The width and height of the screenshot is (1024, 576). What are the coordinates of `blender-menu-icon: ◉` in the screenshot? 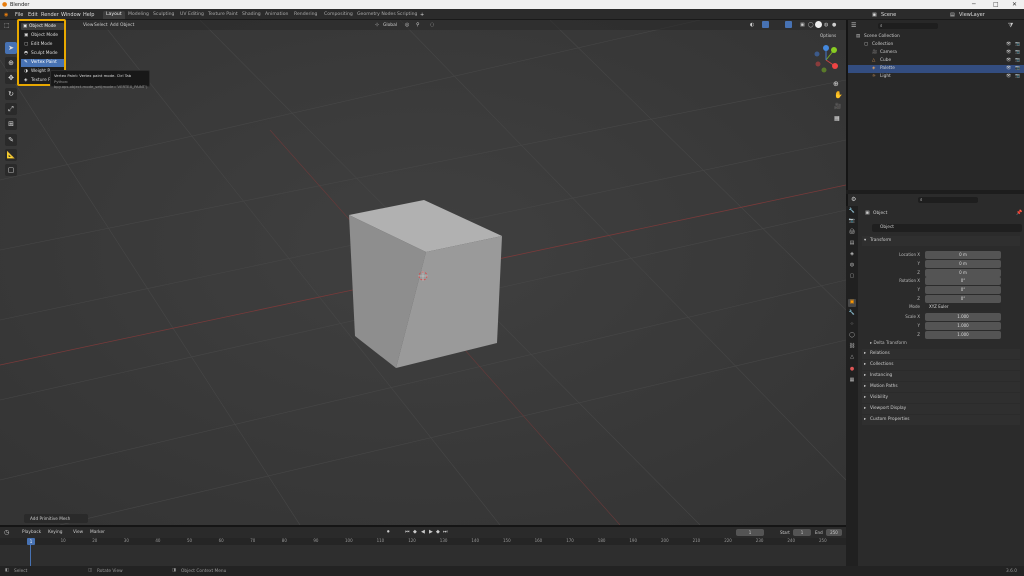 It's located at (6, 15).